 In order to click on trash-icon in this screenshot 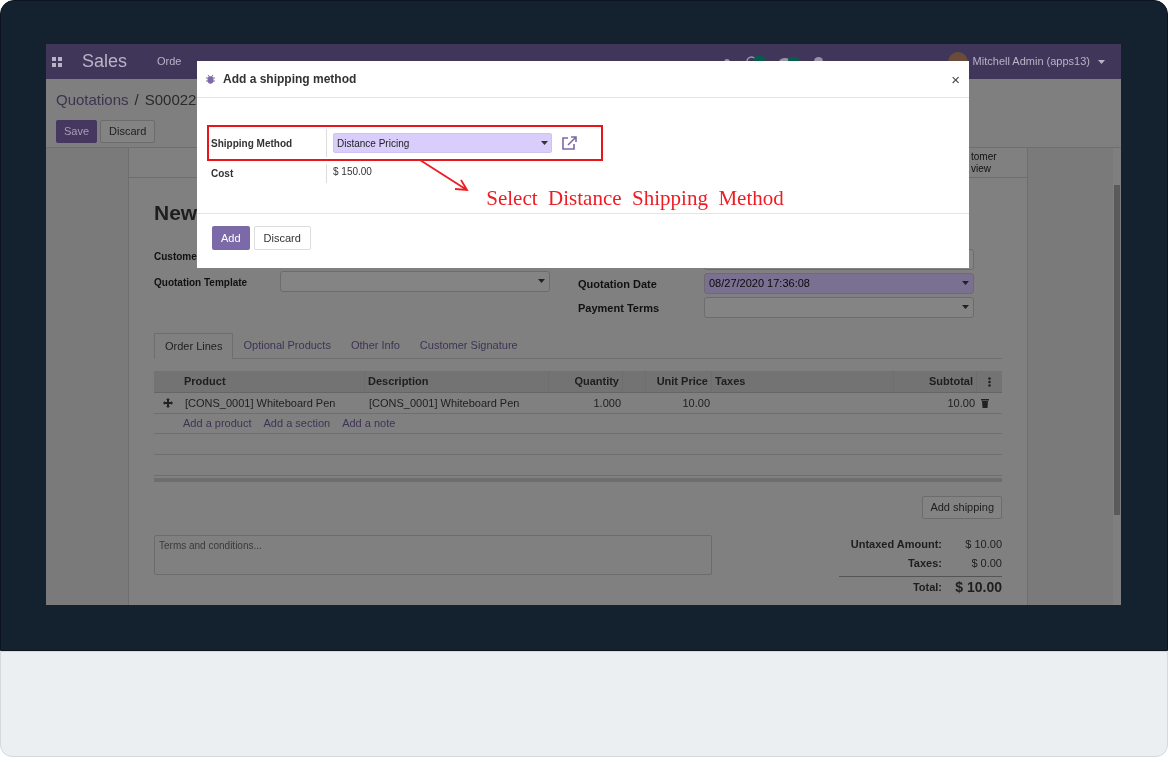, I will do `click(985, 403)`.